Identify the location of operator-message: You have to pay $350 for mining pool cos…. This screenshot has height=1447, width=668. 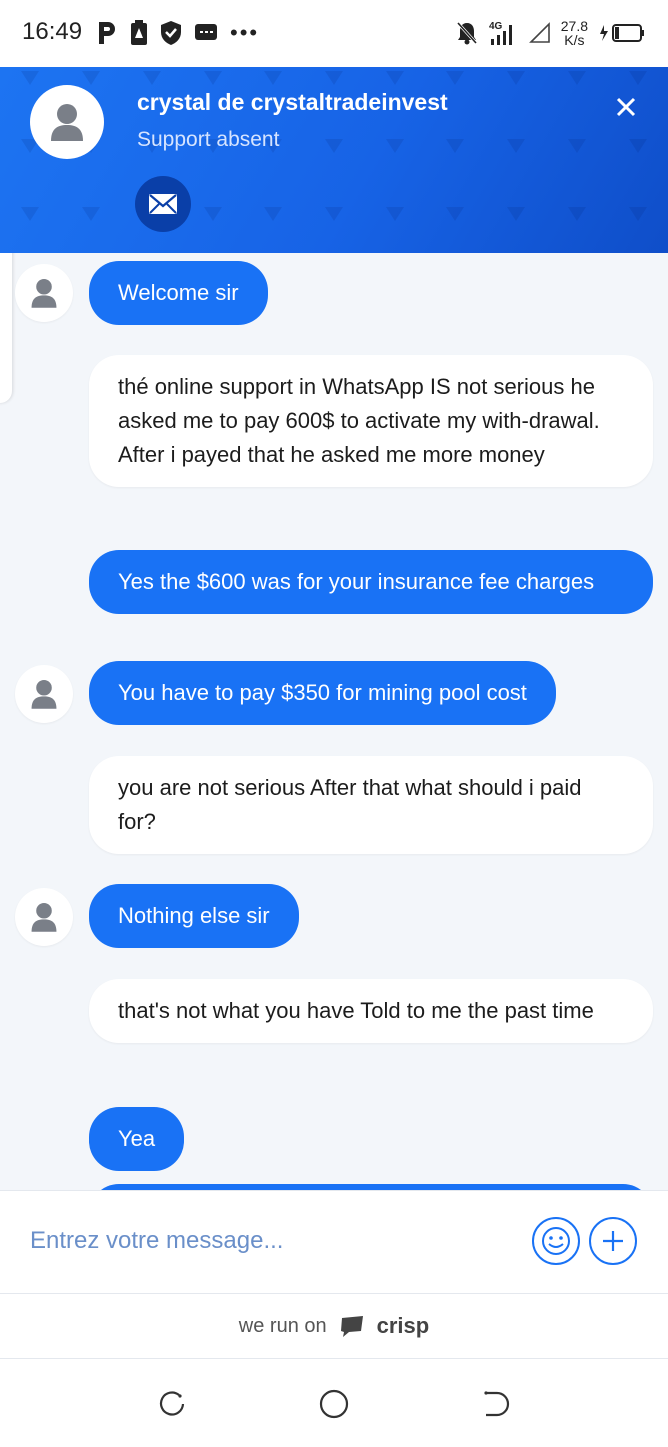
(322, 693).